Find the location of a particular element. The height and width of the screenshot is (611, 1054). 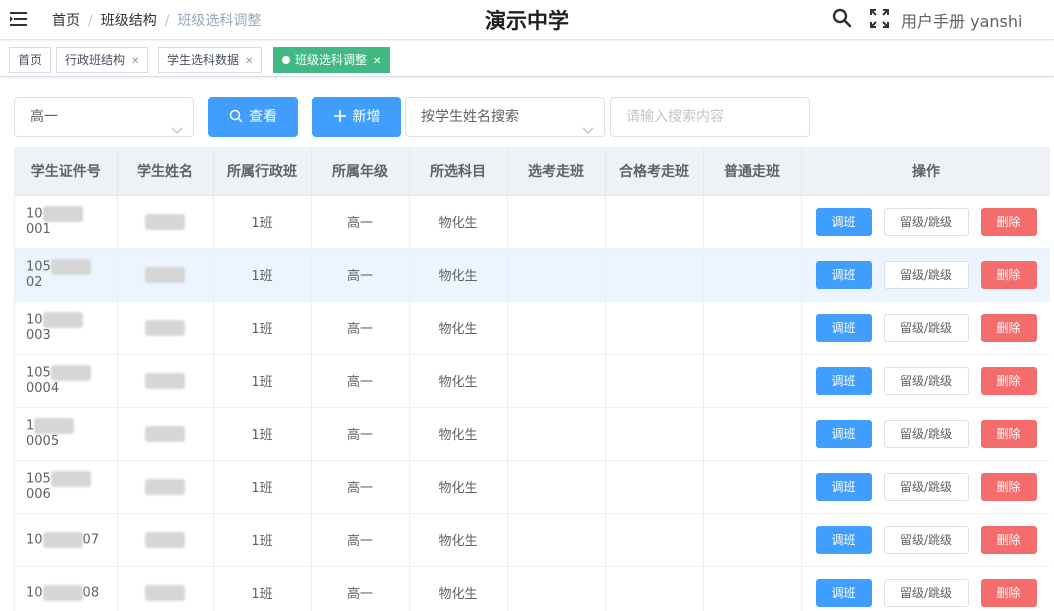

student-id-cell: 10 08 is located at coordinates (66, 588).